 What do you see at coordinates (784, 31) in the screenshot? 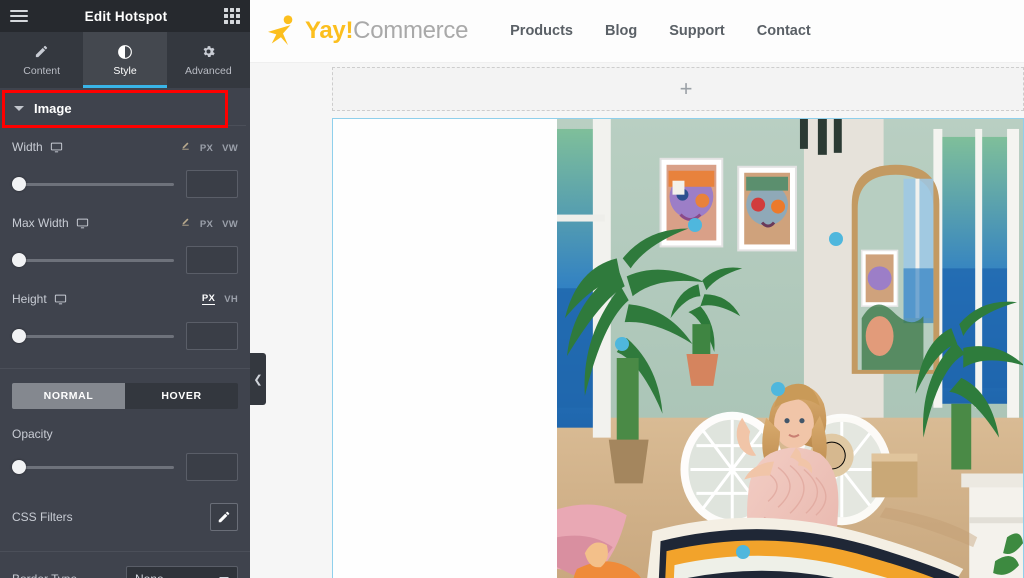
I see `nav-item-contact: Contact` at bounding box center [784, 31].